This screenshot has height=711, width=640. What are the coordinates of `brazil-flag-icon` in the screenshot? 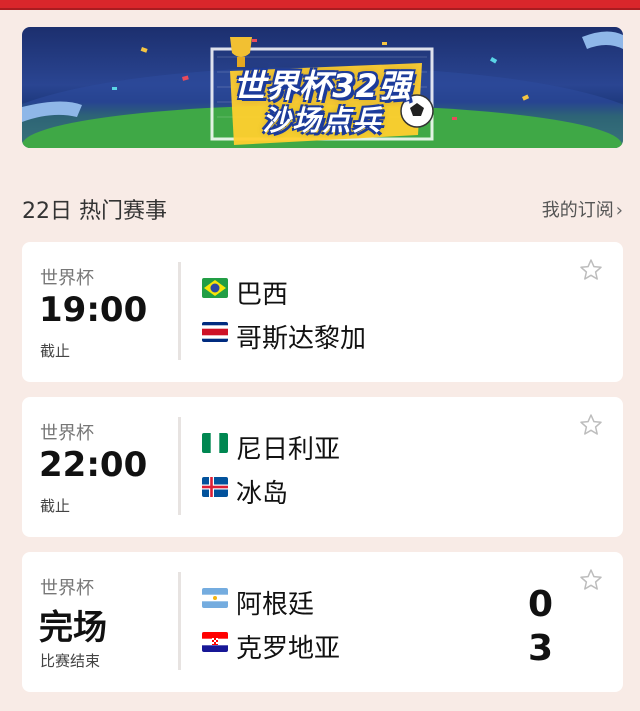 It's located at (215, 288).